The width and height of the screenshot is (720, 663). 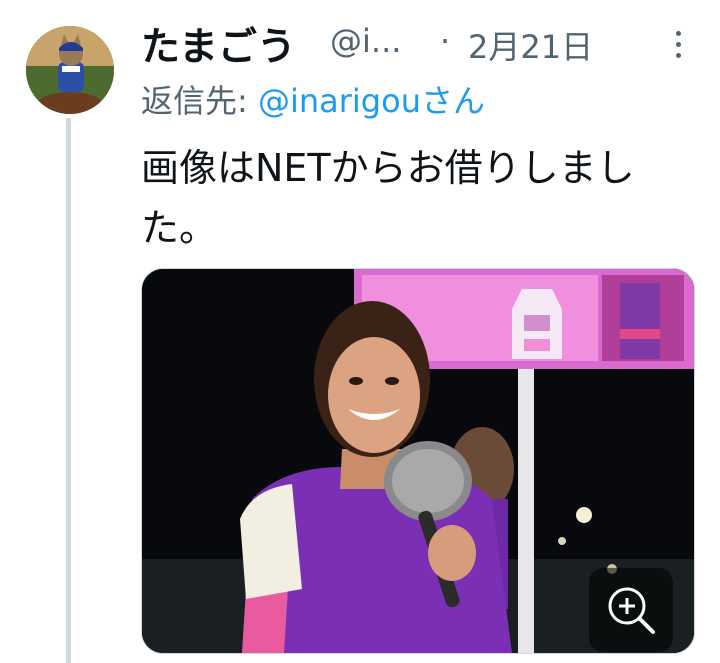 I want to click on tweet-date: 2月21日, so click(x=530, y=45).